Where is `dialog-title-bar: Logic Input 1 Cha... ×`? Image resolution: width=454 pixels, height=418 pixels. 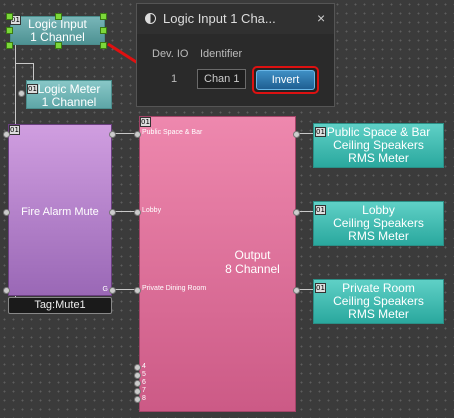 dialog-title-bar: Logic Input 1 Cha... × is located at coordinates (235, 19).